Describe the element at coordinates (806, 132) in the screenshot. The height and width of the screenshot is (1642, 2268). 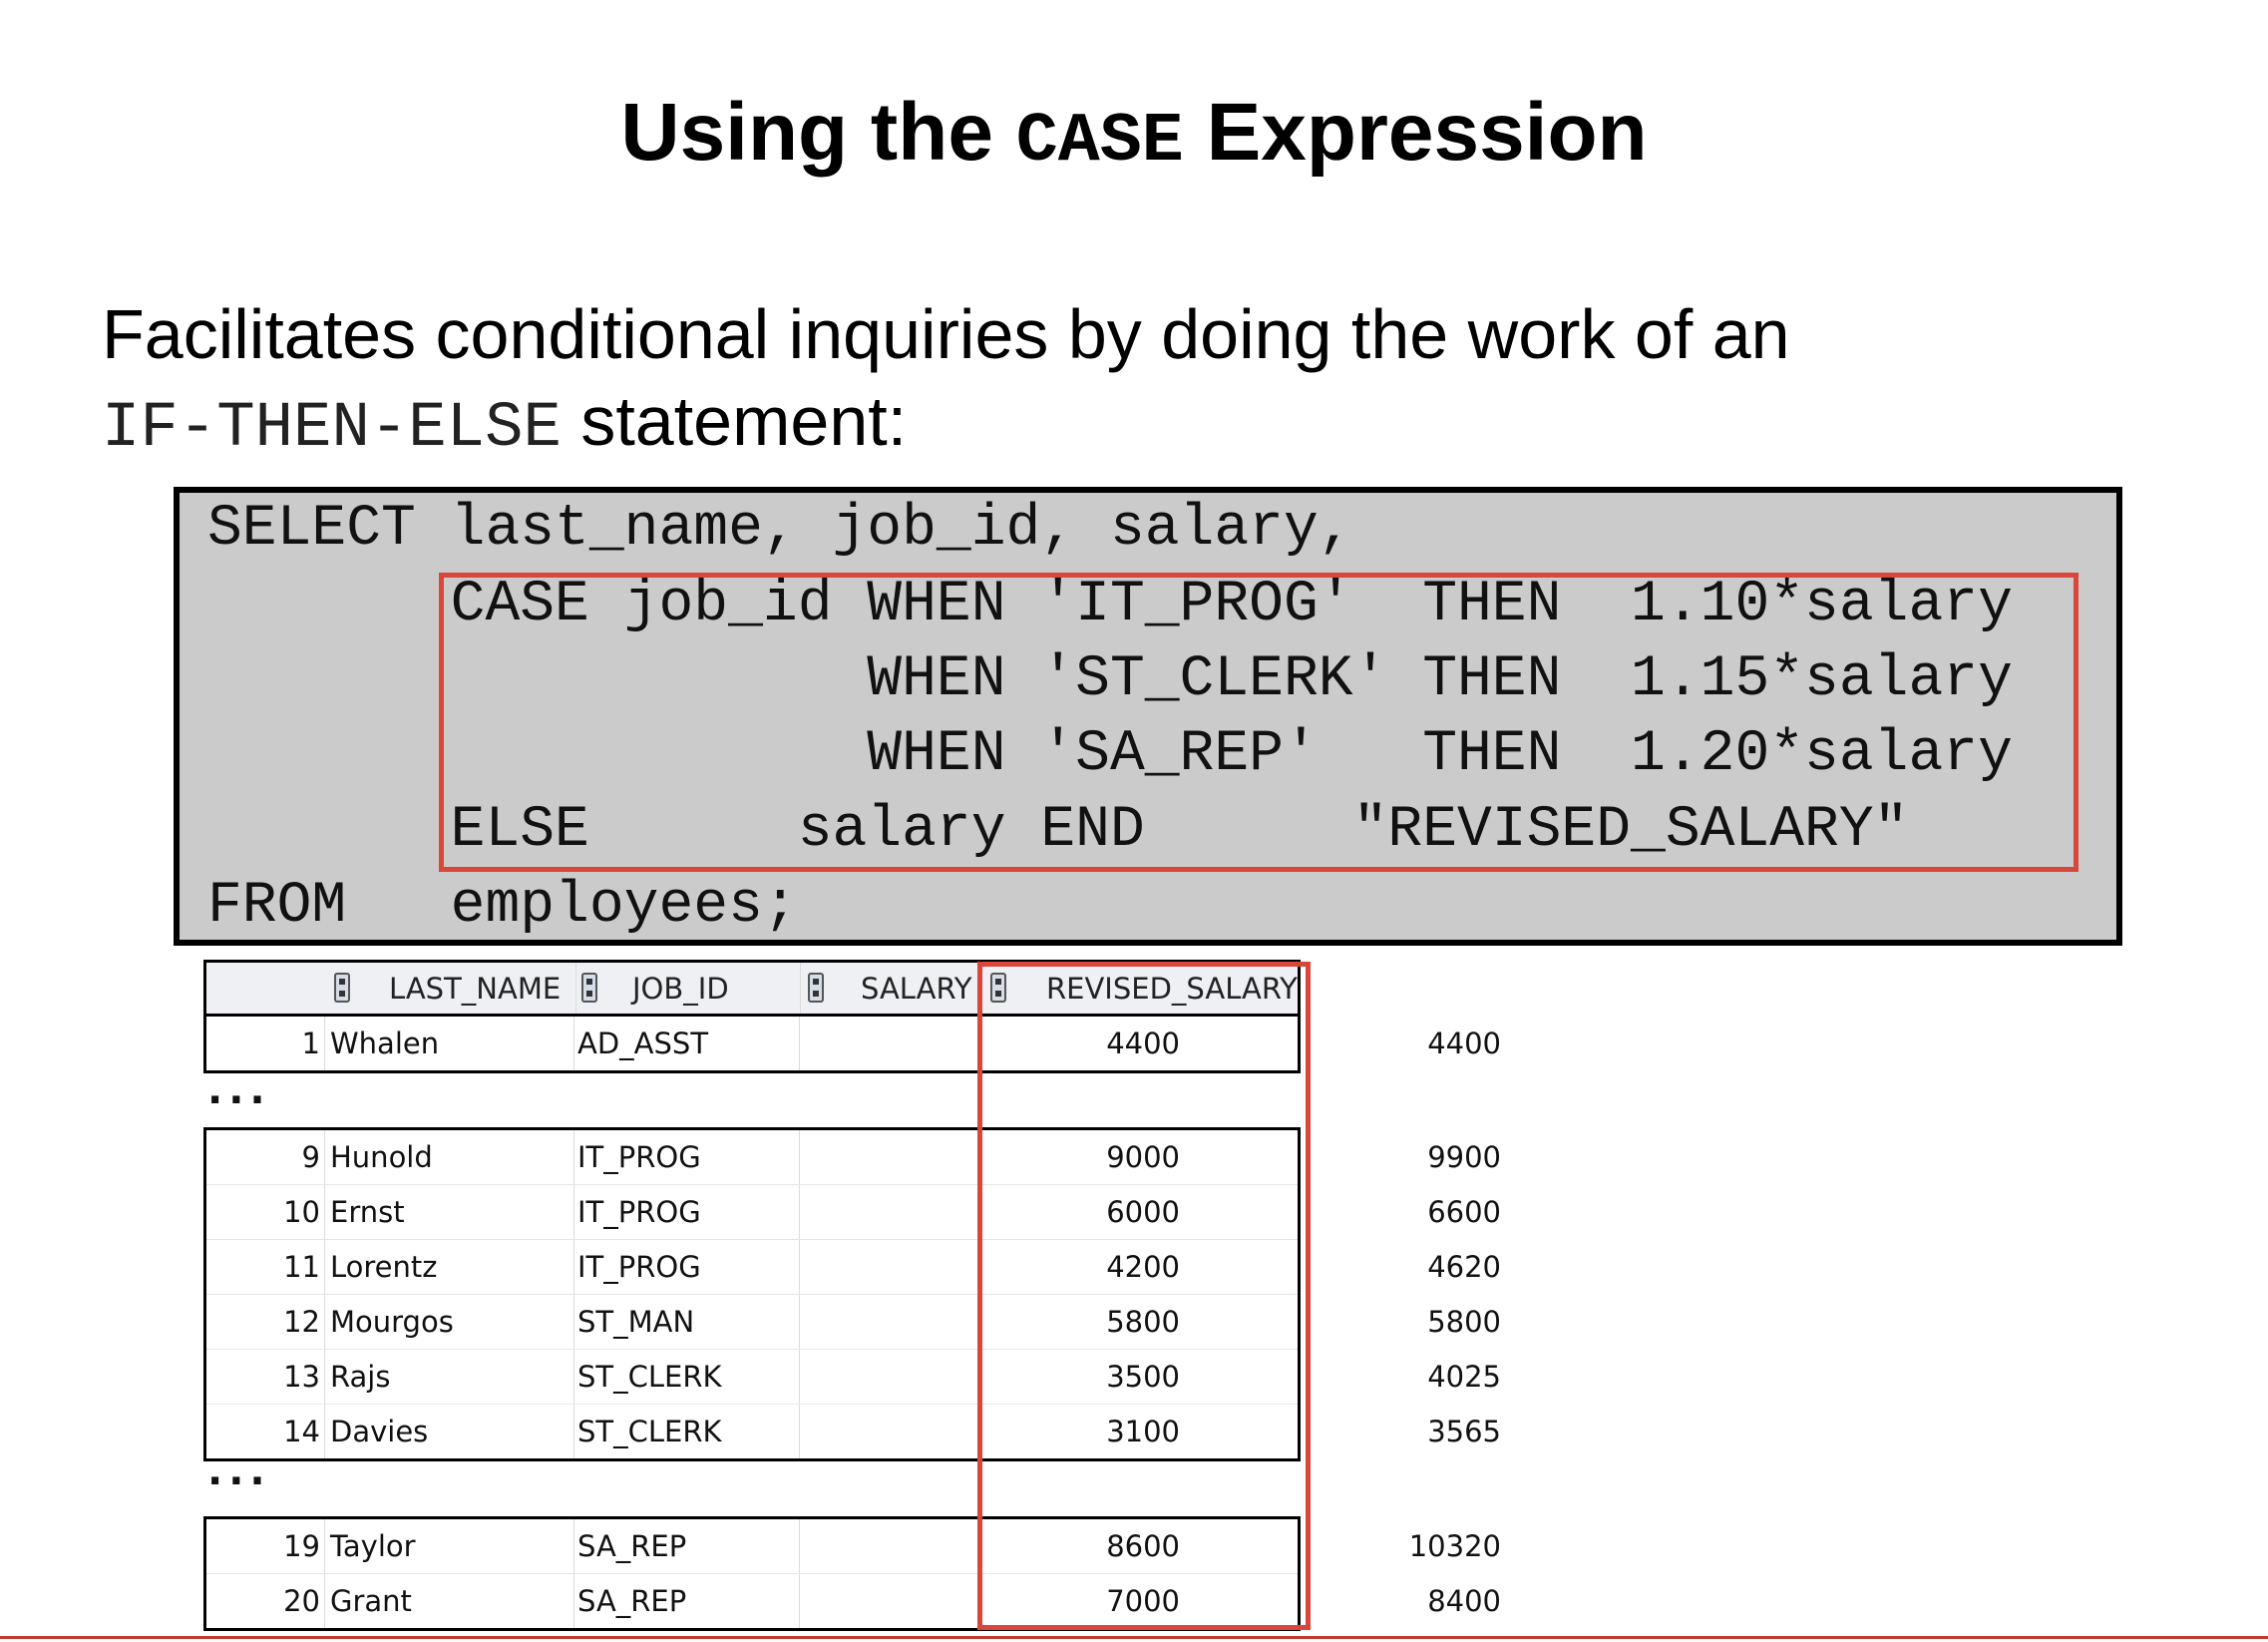
I see `title-prefix: Using the` at that location.